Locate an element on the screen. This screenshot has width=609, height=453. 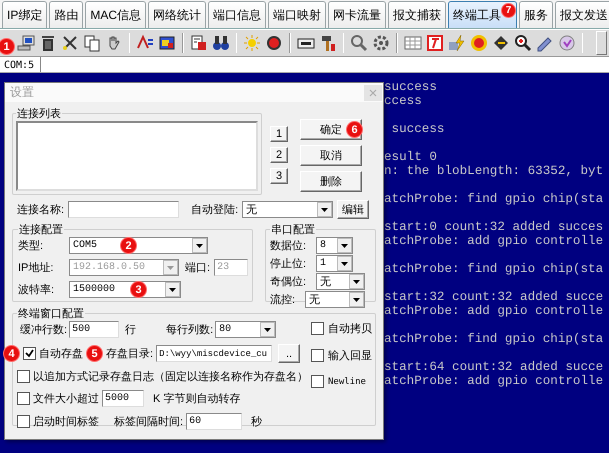
dropdown: 8 is located at coordinates (334, 245).